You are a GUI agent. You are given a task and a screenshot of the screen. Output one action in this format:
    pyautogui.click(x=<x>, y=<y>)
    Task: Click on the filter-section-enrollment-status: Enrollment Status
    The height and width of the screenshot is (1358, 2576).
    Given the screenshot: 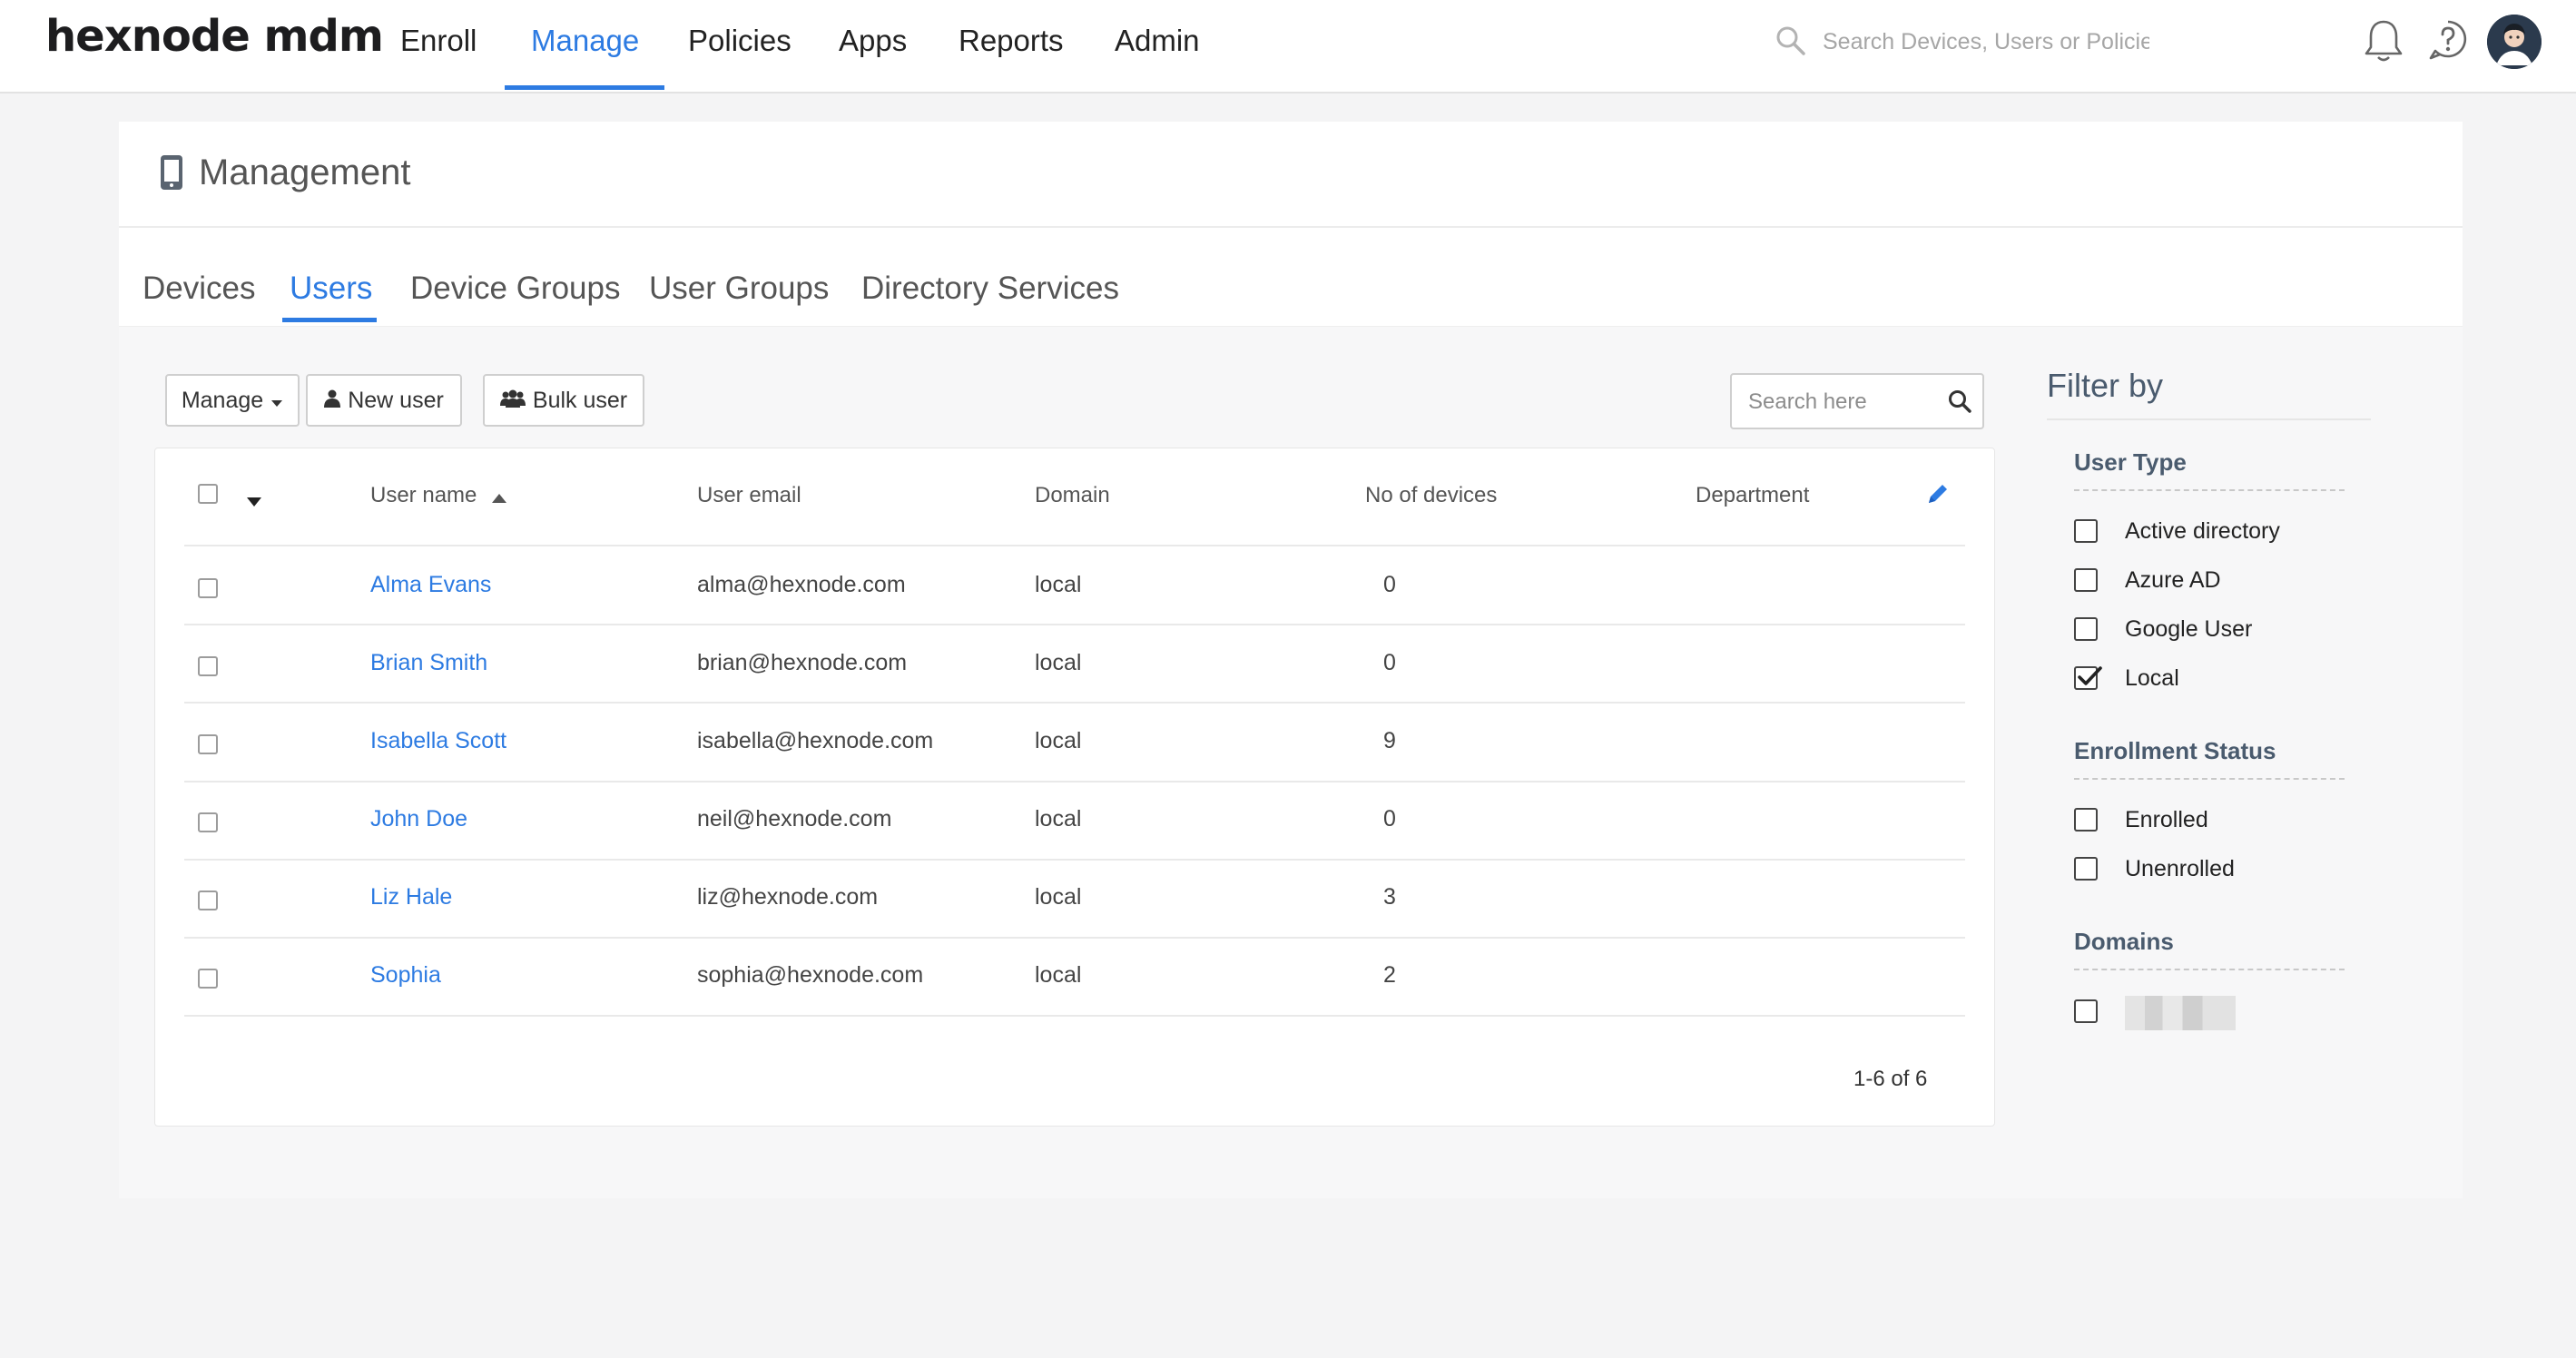 What is the action you would take?
    pyautogui.click(x=2175, y=750)
    